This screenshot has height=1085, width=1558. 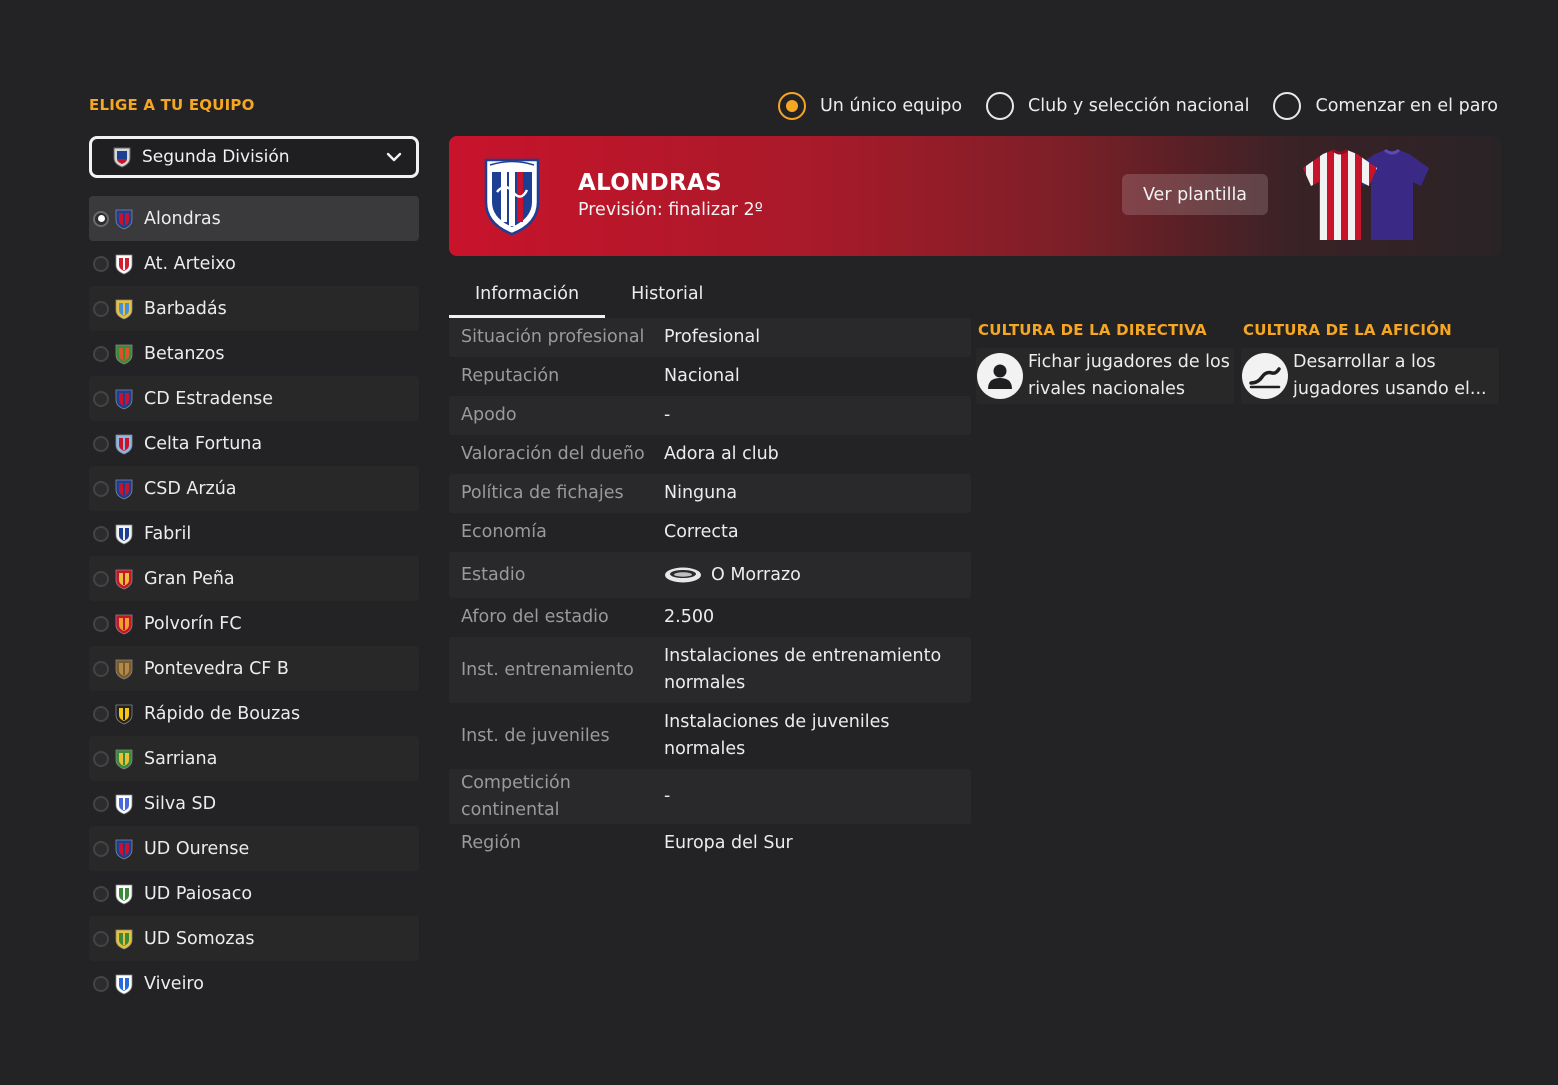 What do you see at coordinates (254, 848) in the screenshot?
I see `team-row: UD Ourense` at bounding box center [254, 848].